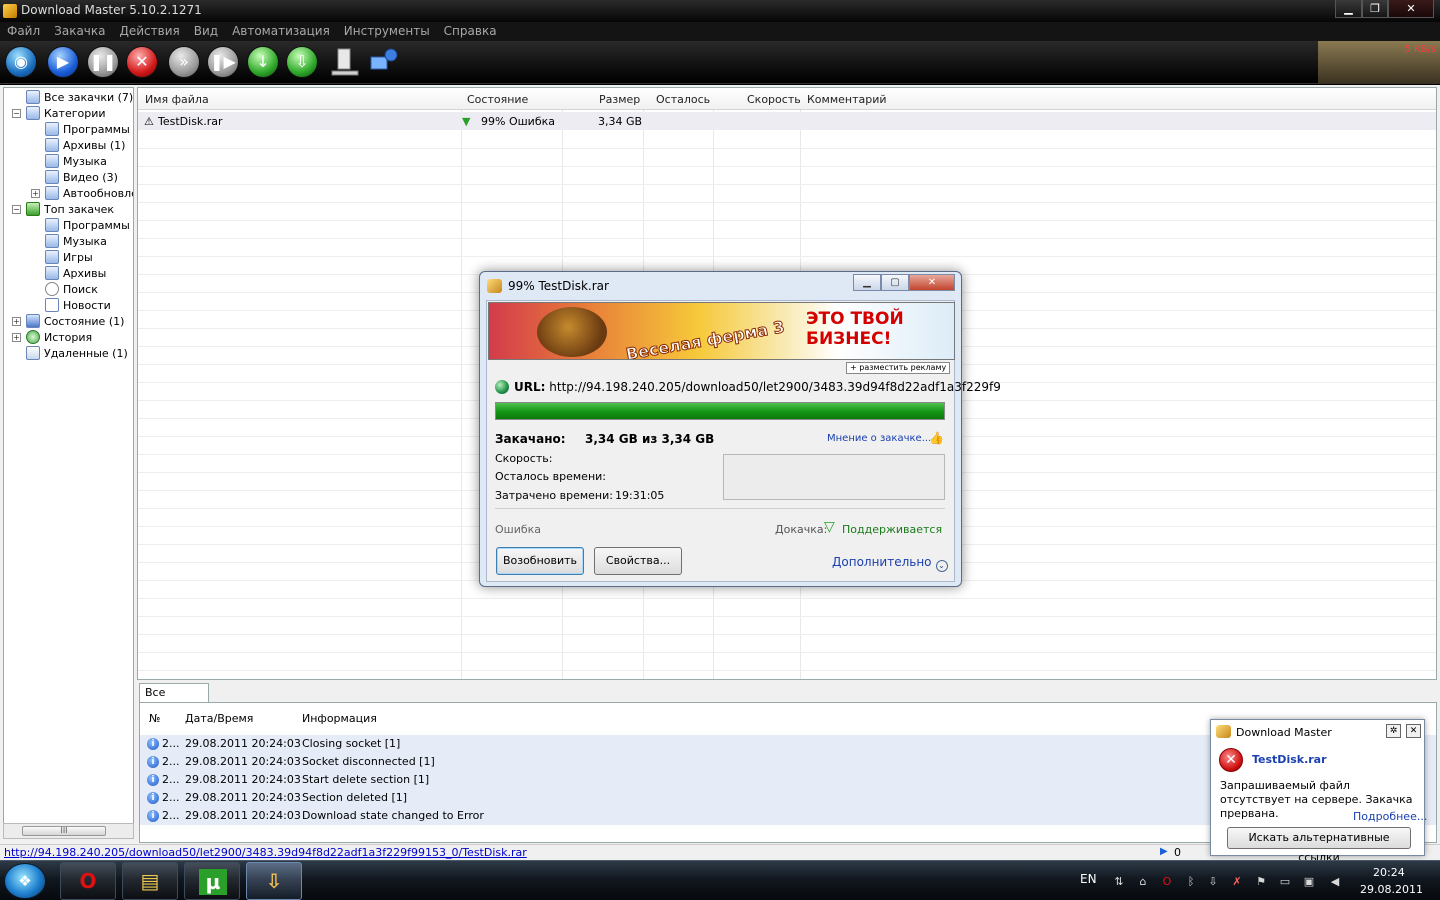 The image size is (1440, 900). Describe the element at coordinates (150, 881) in the screenshot. I see `taskbar-explorer: ▤` at that location.